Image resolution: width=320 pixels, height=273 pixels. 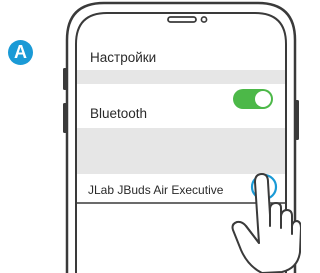 I want to click on device-name: JLab JBuds Air Executive, so click(x=155, y=190).